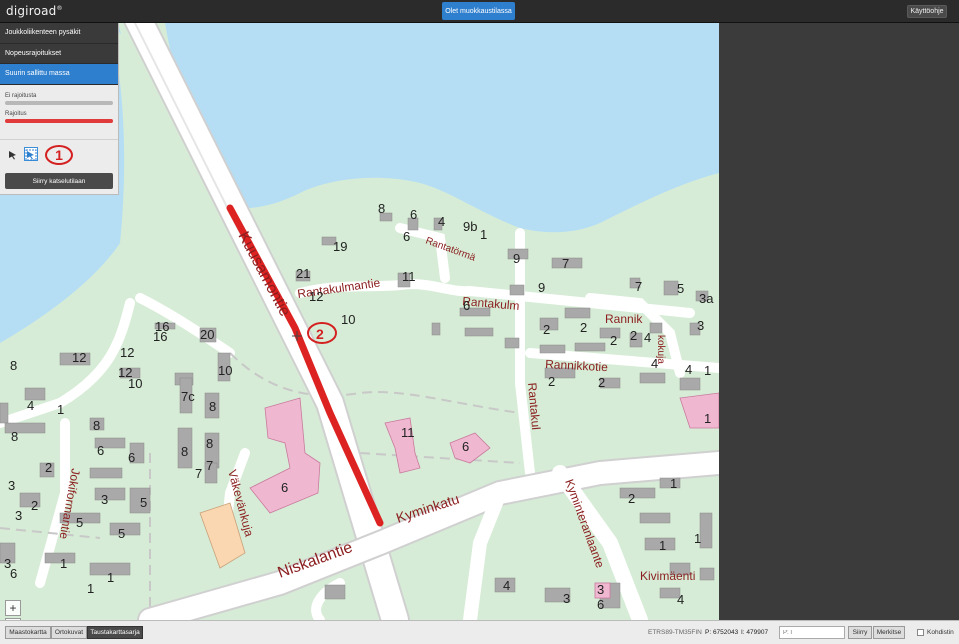 This screenshot has width=959, height=644. I want to click on house-number: 16, so click(160, 336).